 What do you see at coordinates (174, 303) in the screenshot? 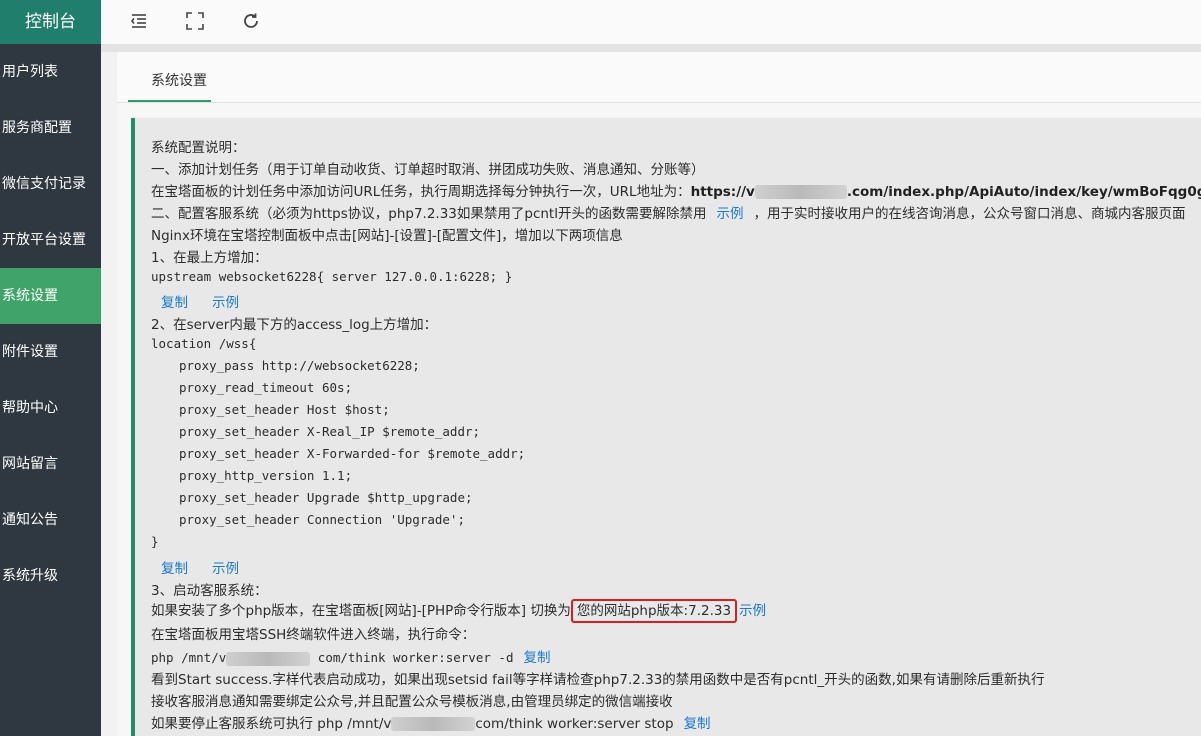
I see `copy-upstream-button: 复制` at bounding box center [174, 303].